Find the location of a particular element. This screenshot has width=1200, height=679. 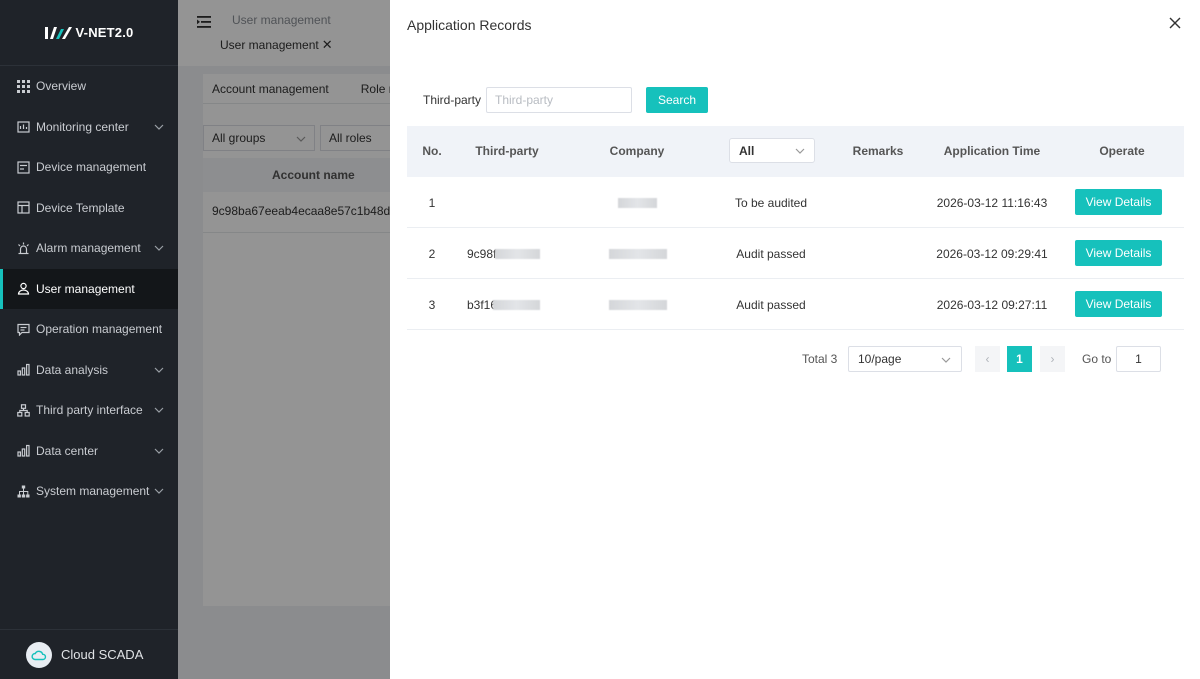

device-icon is located at coordinates (23, 167).